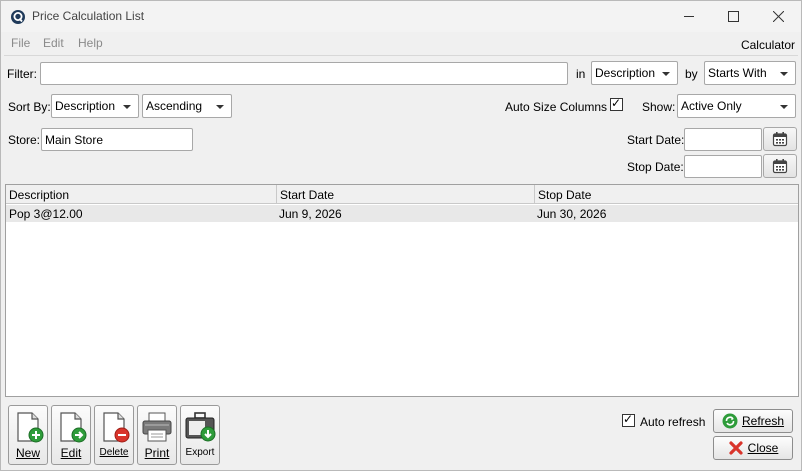 This screenshot has width=802, height=471. I want to click on export-button: Export, so click(200, 435).